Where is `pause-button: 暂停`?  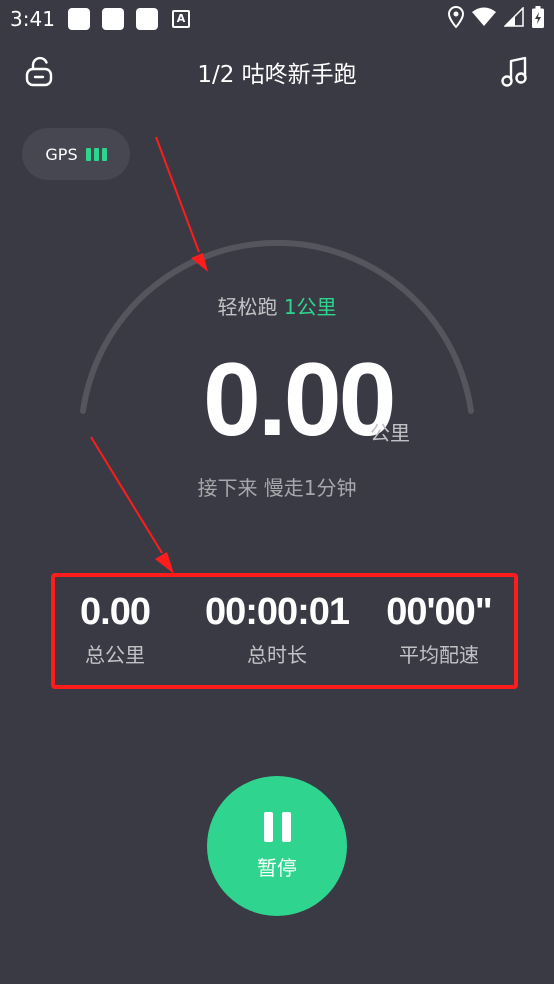 pause-button: 暂停 is located at coordinates (277, 846).